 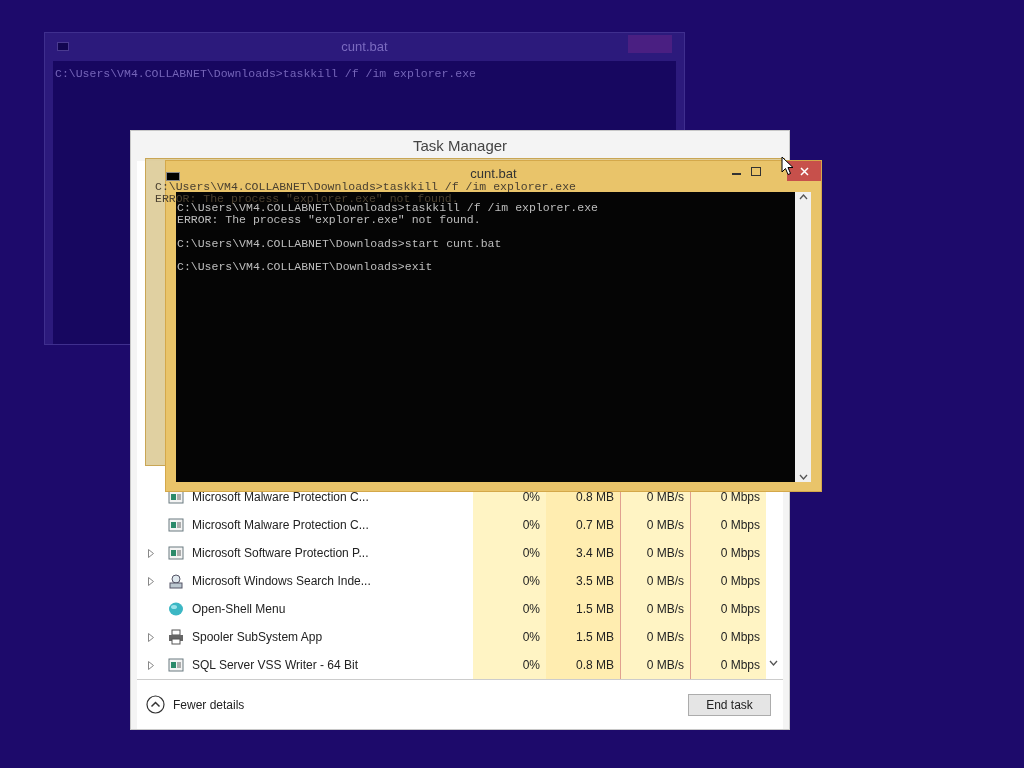 I want to click on process-name: SQL Server VSS Writer - 64 Bit, so click(x=275, y=665).